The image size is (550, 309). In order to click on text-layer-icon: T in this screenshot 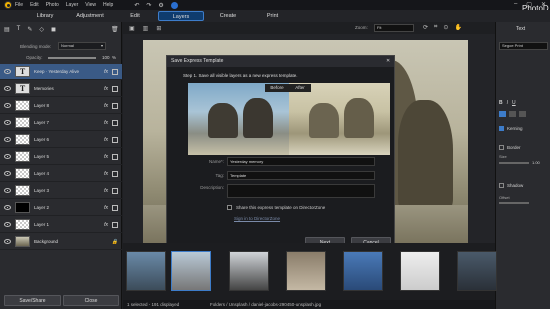, I will do `click(19, 29)`.